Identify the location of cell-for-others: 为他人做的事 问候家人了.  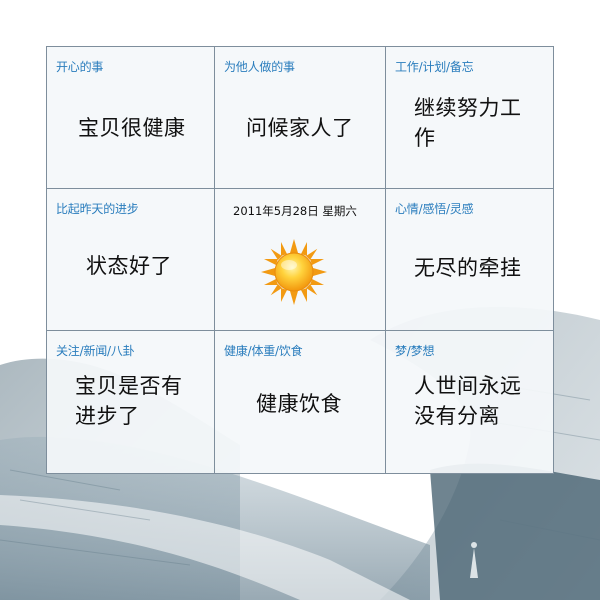
(300, 117).